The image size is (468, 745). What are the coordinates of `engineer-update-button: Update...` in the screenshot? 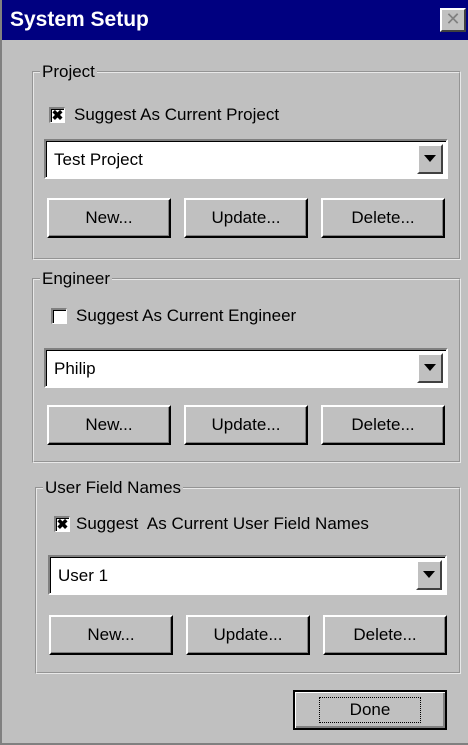 It's located at (246, 425).